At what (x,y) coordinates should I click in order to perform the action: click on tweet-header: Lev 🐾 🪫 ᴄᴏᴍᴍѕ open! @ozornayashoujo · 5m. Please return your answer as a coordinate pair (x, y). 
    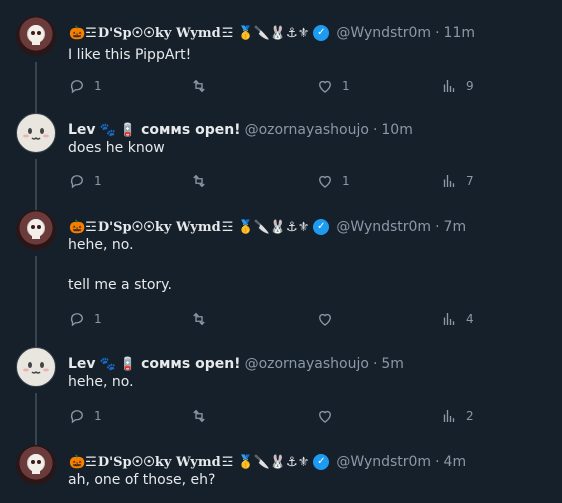
    Looking at the image, I should click on (236, 364).